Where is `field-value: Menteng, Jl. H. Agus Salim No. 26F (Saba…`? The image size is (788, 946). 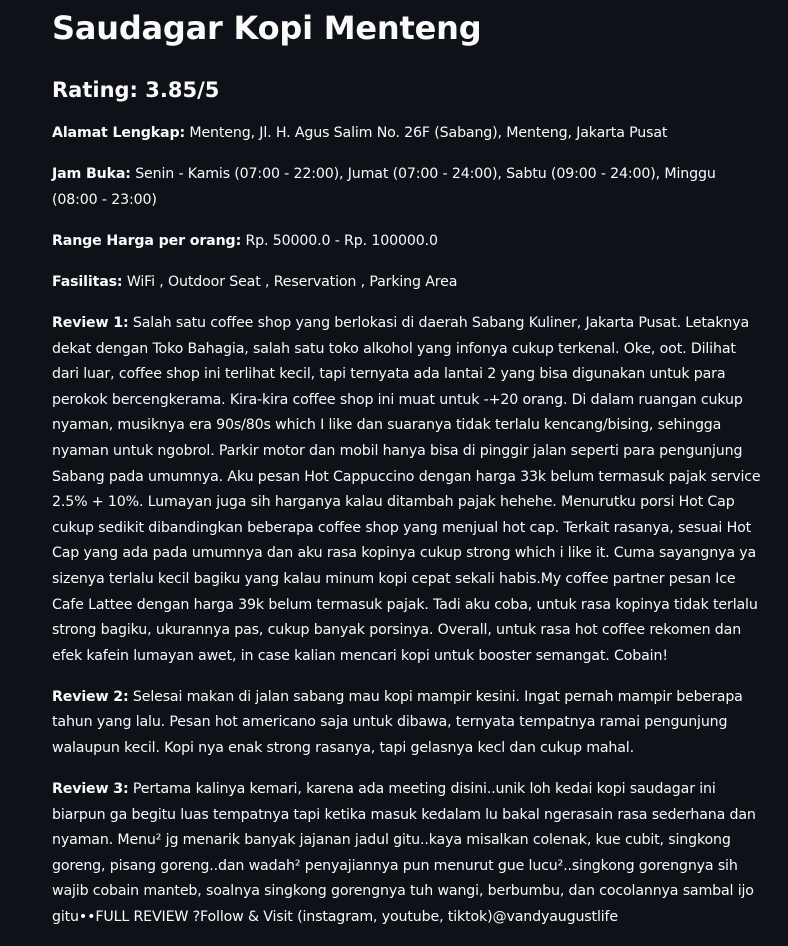
field-value: Menteng, Jl. H. Agus Salim No. 26F (Saba… is located at coordinates (426, 133).